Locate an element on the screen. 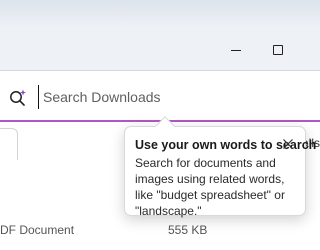 The height and width of the screenshot is (250, 320). title-bar-top is located at coordinates (160, 14).